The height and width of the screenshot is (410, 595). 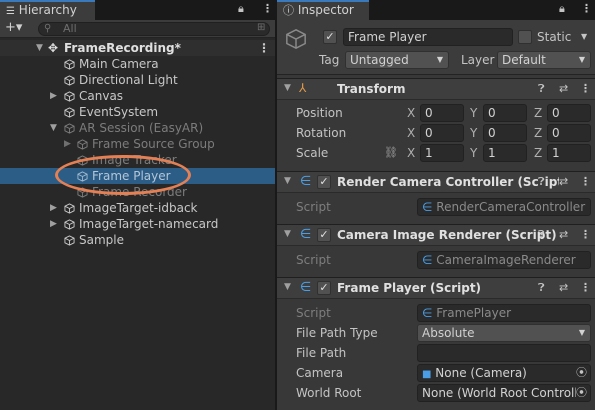 I want to click on script-object-field: ∈ CameraImageRenderer, so click(x=504, y=260).